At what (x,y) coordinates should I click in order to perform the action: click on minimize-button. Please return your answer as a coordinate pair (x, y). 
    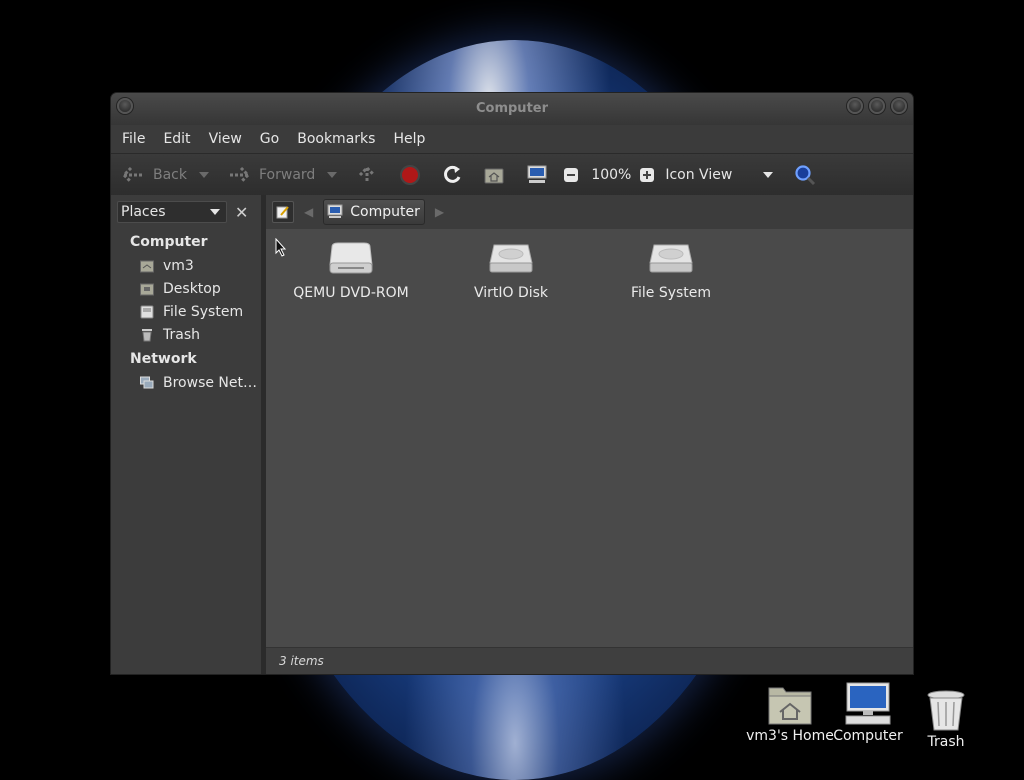
    Looking at the image, I should click on (855, 106).